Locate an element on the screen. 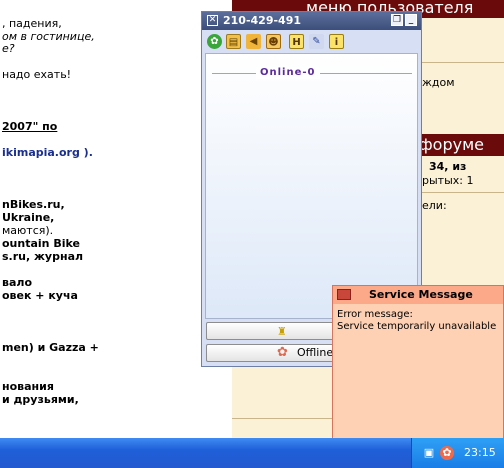 This screenshot has width=504, height=468. service-message-header: Service Message is located at coordinates (418, 295).